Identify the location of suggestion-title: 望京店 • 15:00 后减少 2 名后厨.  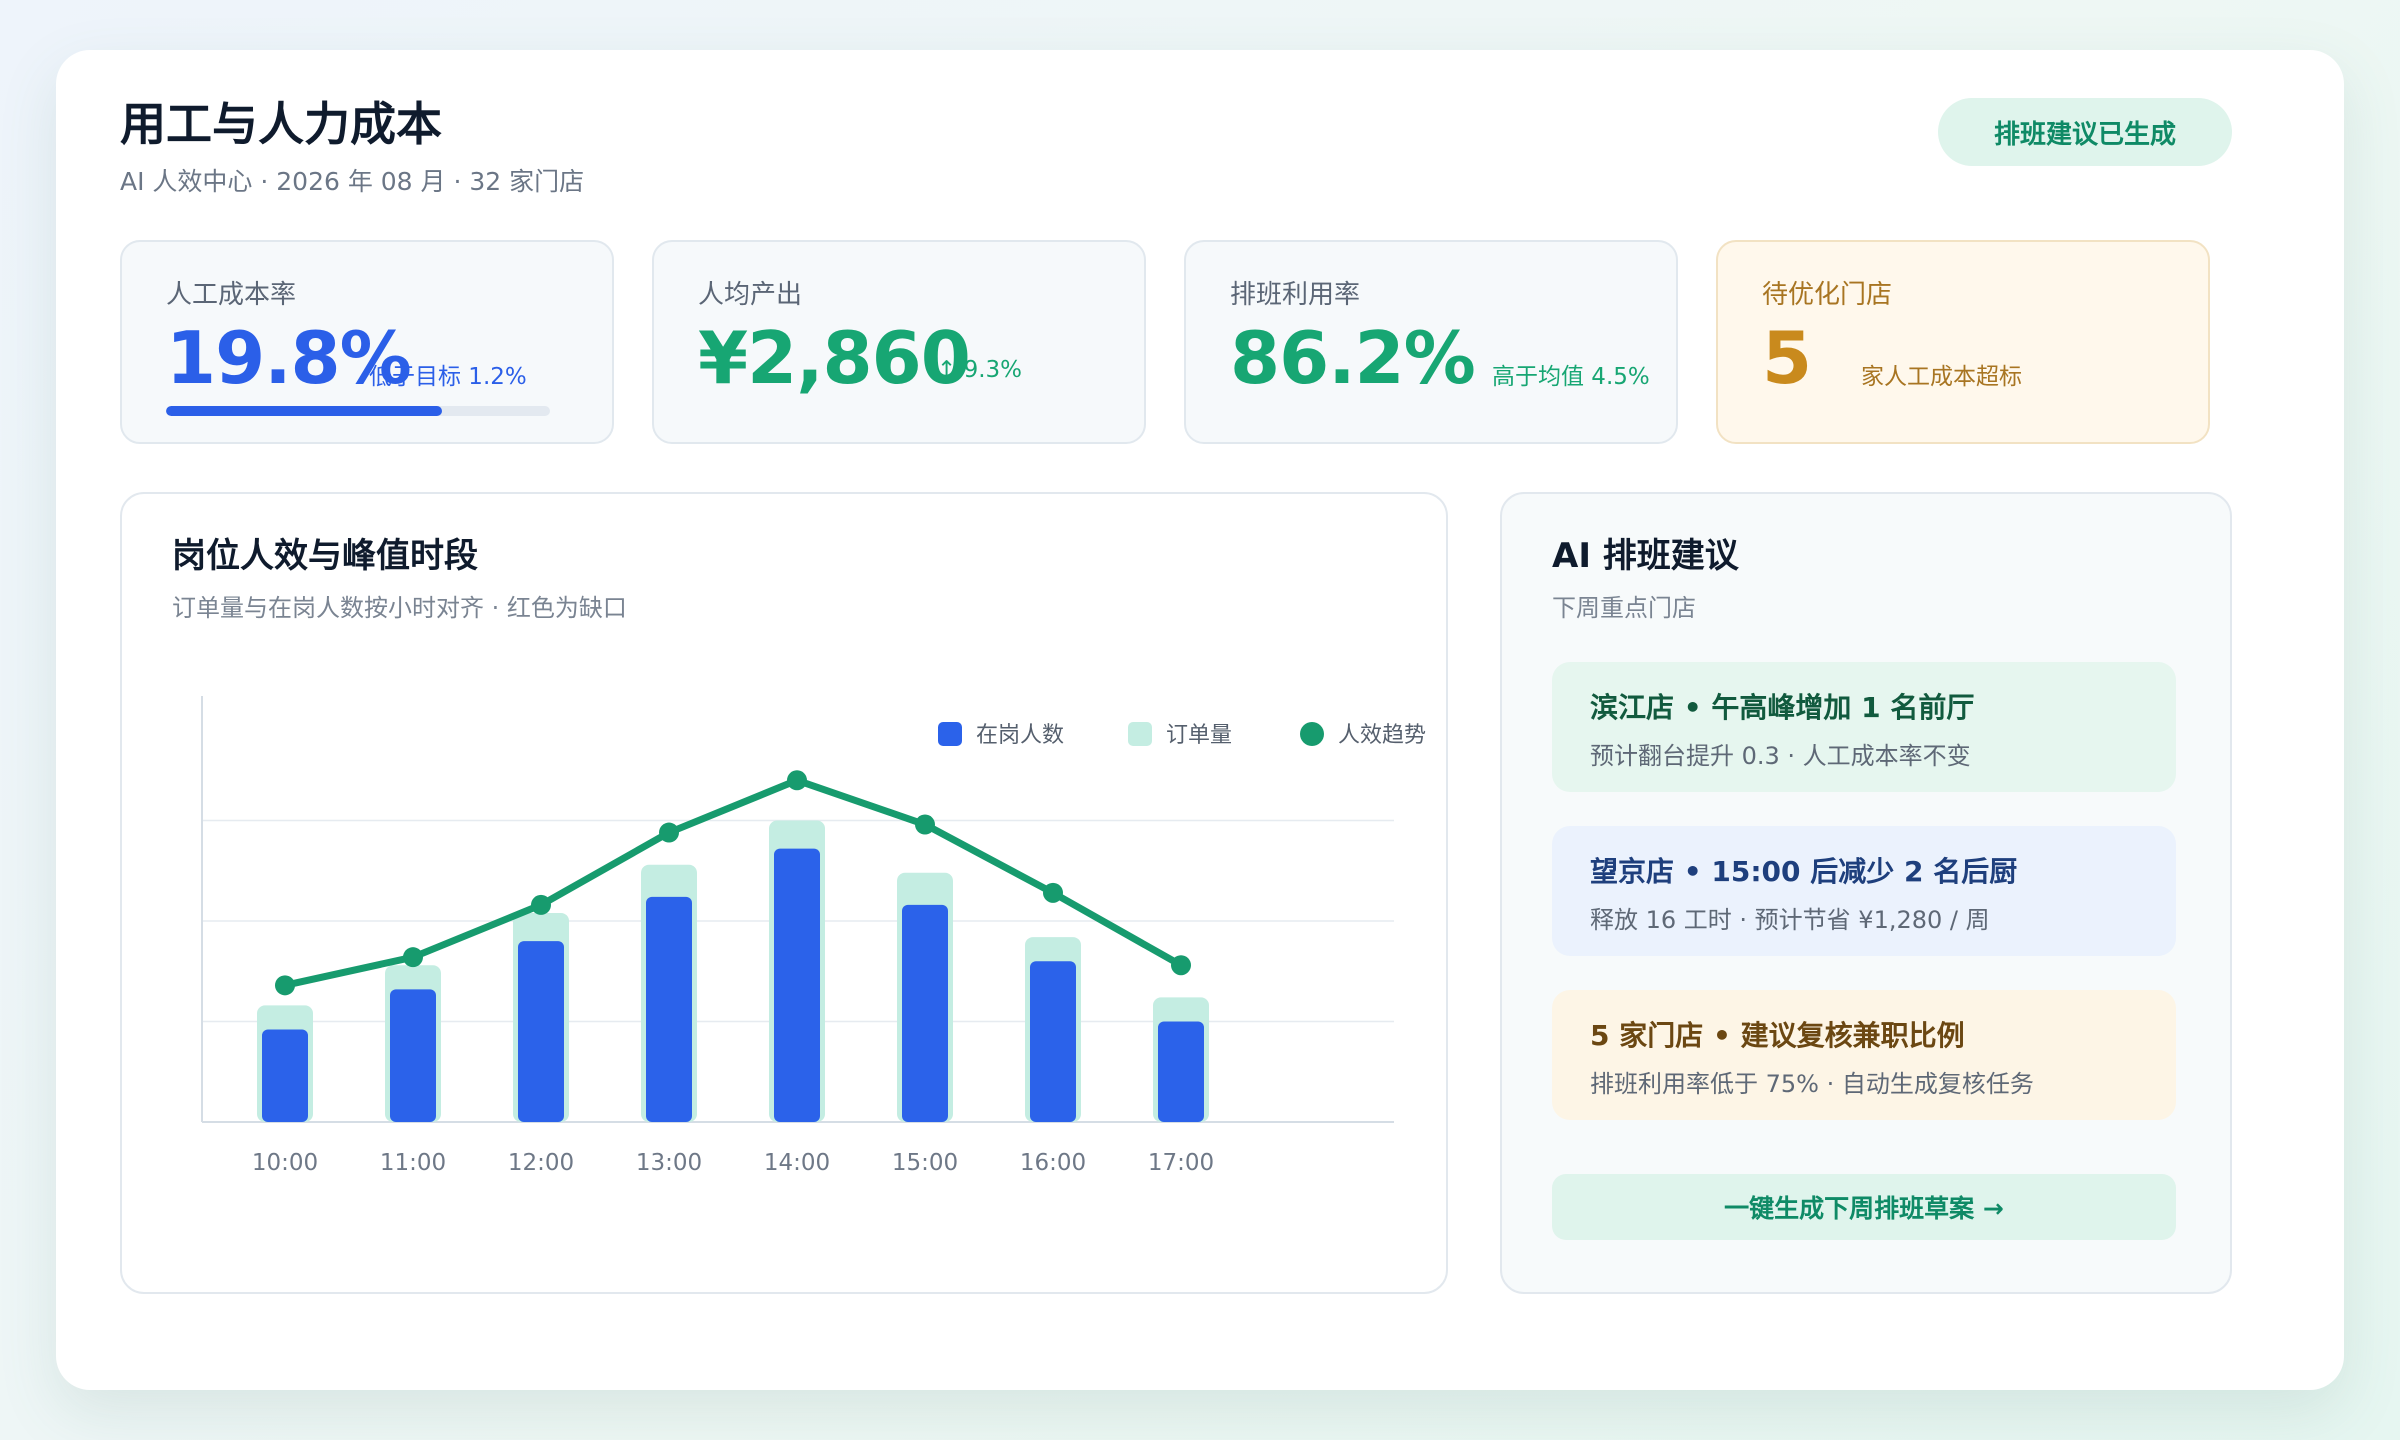
(1804, 871).